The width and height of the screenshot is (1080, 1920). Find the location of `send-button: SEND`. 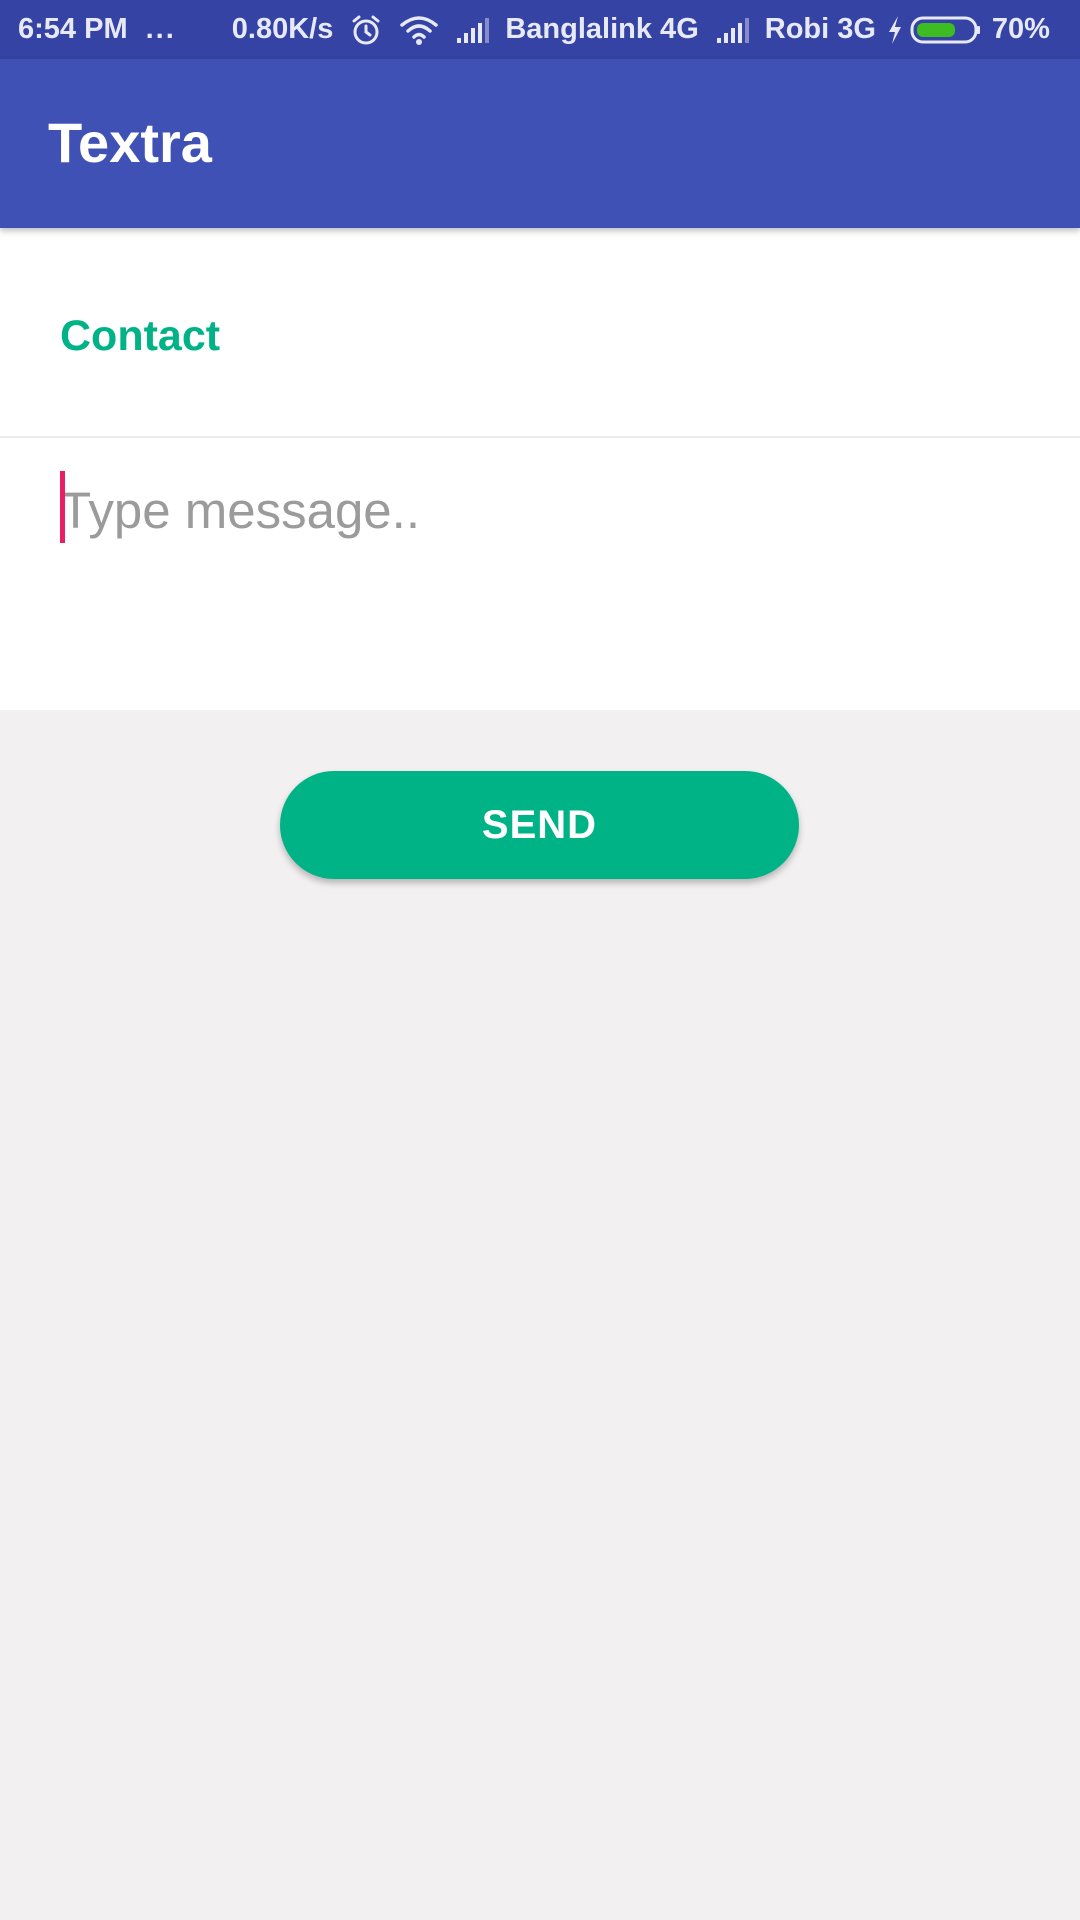

send-button: SEND is located at coordinates (539, 825).